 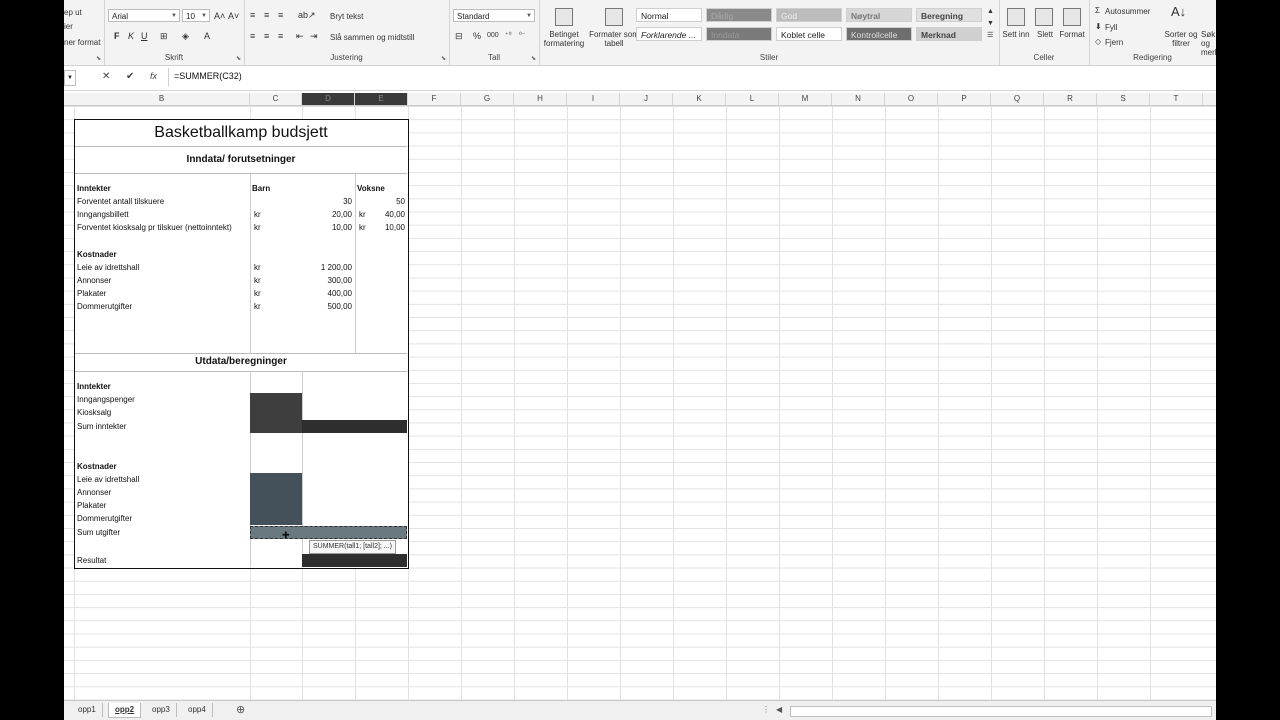 I want to click on column-header-j: J, so click(x=646, y=99).